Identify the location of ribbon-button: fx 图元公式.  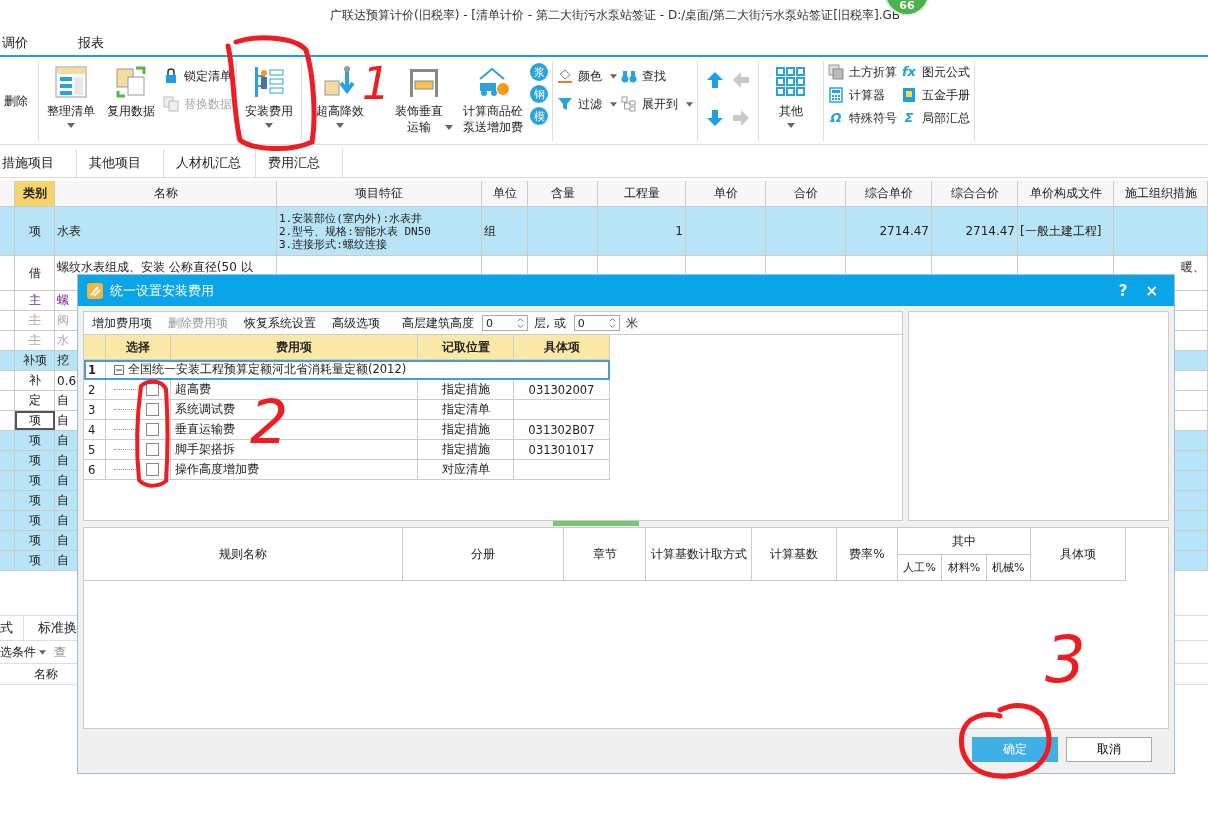
(935, 72).